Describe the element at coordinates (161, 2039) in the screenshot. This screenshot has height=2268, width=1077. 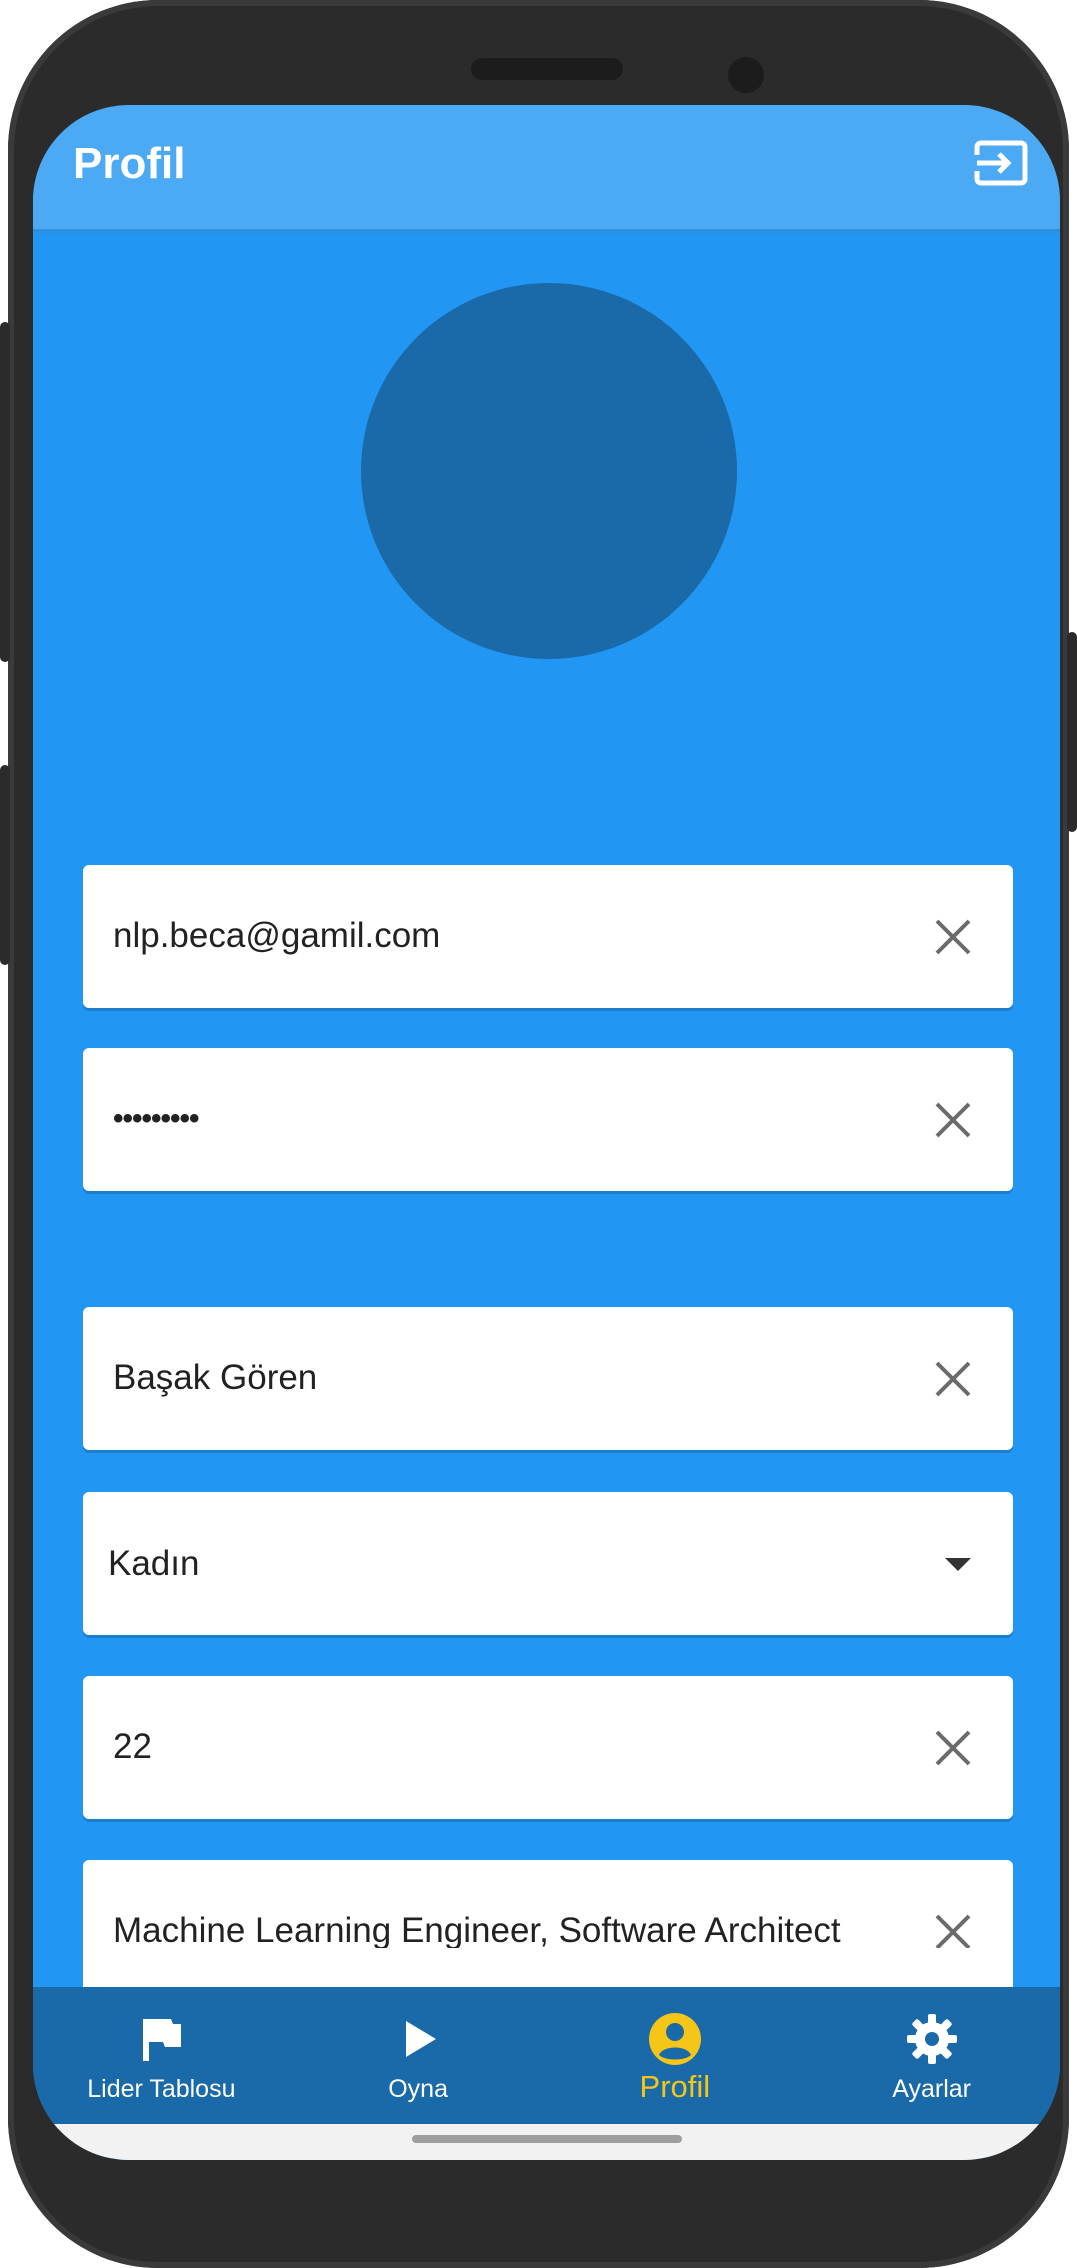
I see `flag-icon` at that location.